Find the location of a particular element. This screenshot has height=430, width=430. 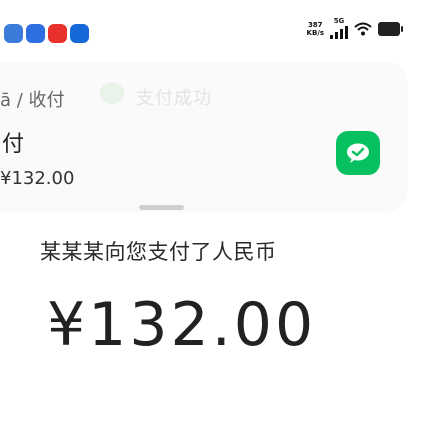

system-status: 387 KB/s 5G is located at coordinates (355, 28).